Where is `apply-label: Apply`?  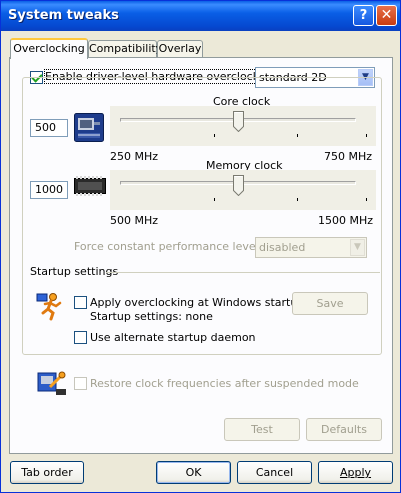
apply-label: Apply is located at coordinates (355, 472).